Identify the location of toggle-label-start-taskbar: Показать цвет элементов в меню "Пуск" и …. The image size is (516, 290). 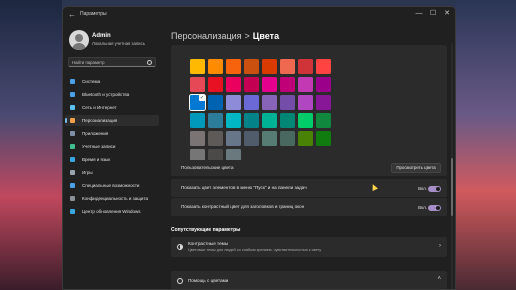
(244, 187).